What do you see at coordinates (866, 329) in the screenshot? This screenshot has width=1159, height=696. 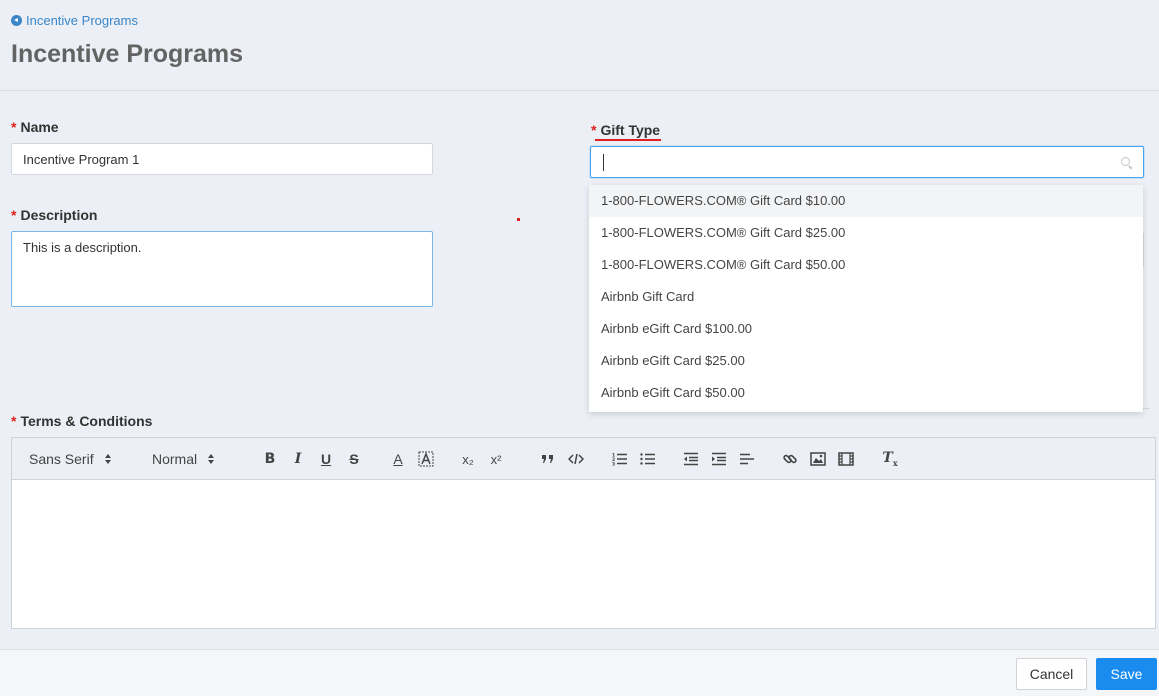 I see `dropdown-option: Airbnb eGift Card $100.00` at bounding box center [866, 329].